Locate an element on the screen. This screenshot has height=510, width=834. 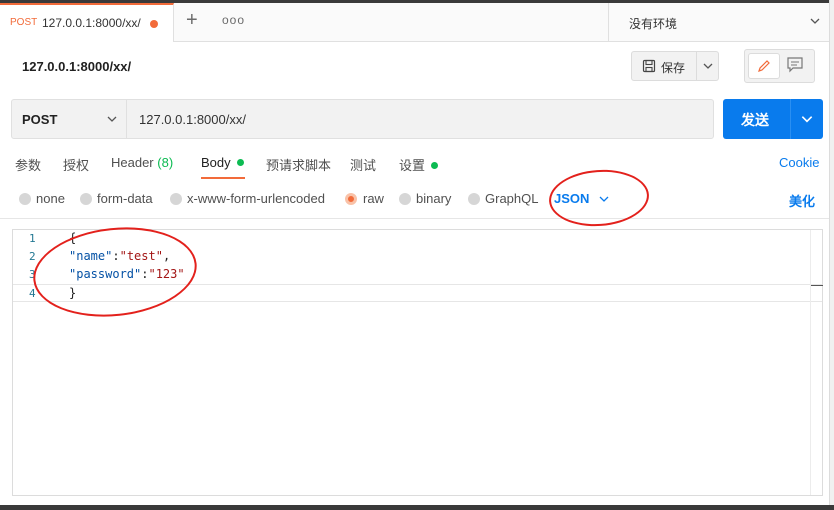
editor-scroll-gutter is located at coordinates (810, 362).